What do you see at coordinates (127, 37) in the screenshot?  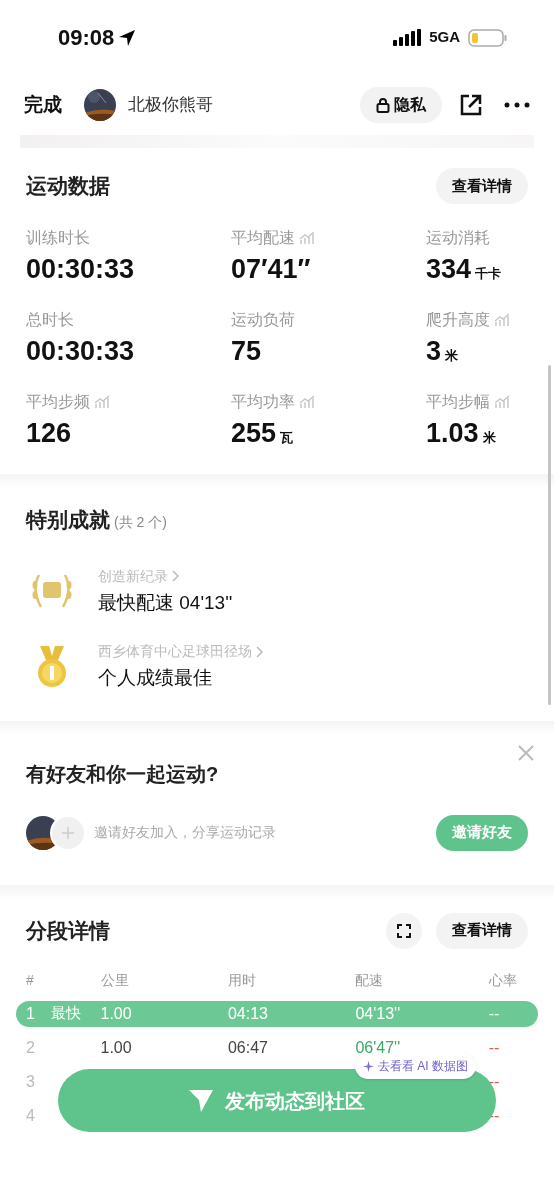 I see `location-arrow-icon` at bounding box center [127, 37].